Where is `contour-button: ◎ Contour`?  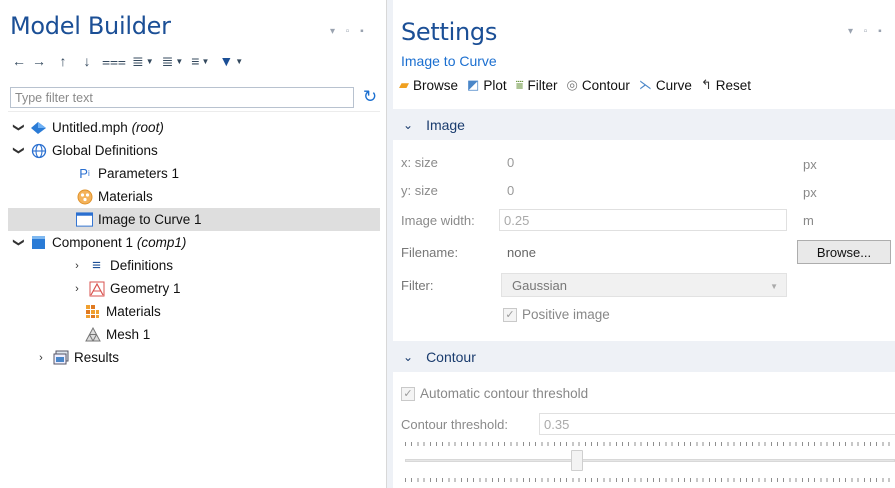 contour-button: ◎ Contour is located at coordinates (597, 85).